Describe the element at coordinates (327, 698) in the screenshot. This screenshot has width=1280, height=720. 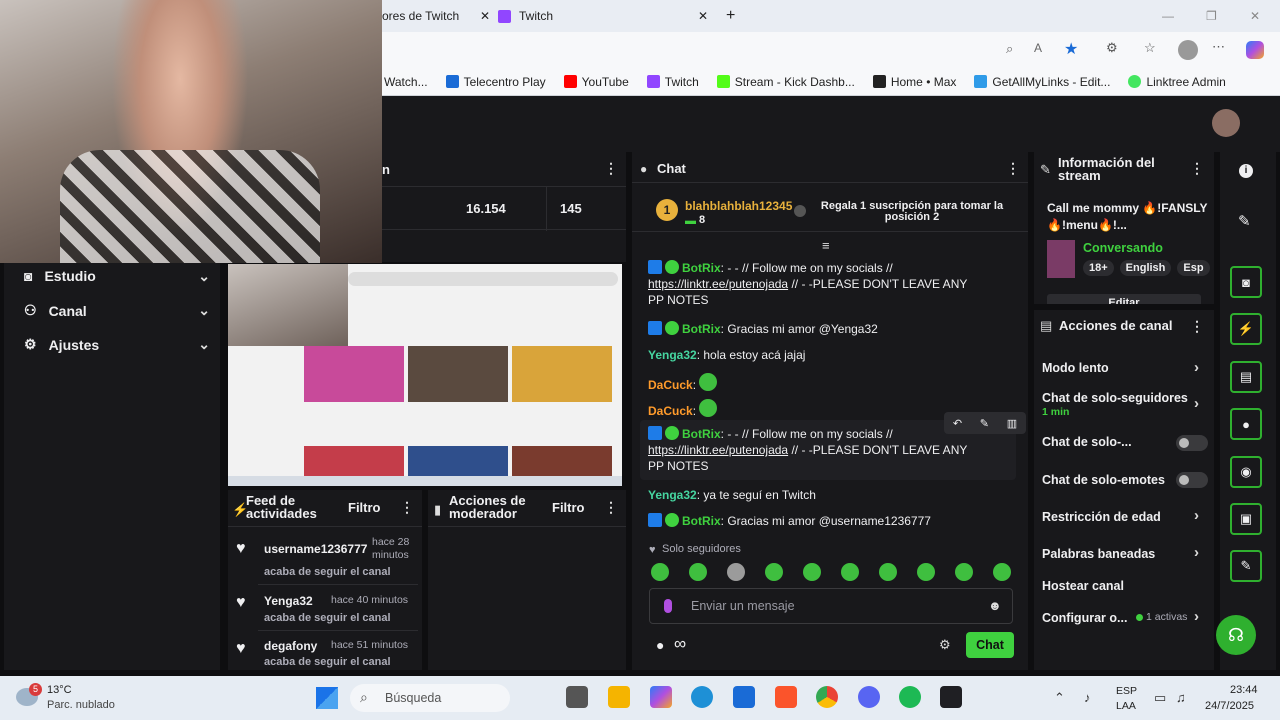
I see `start-icon` at that location.